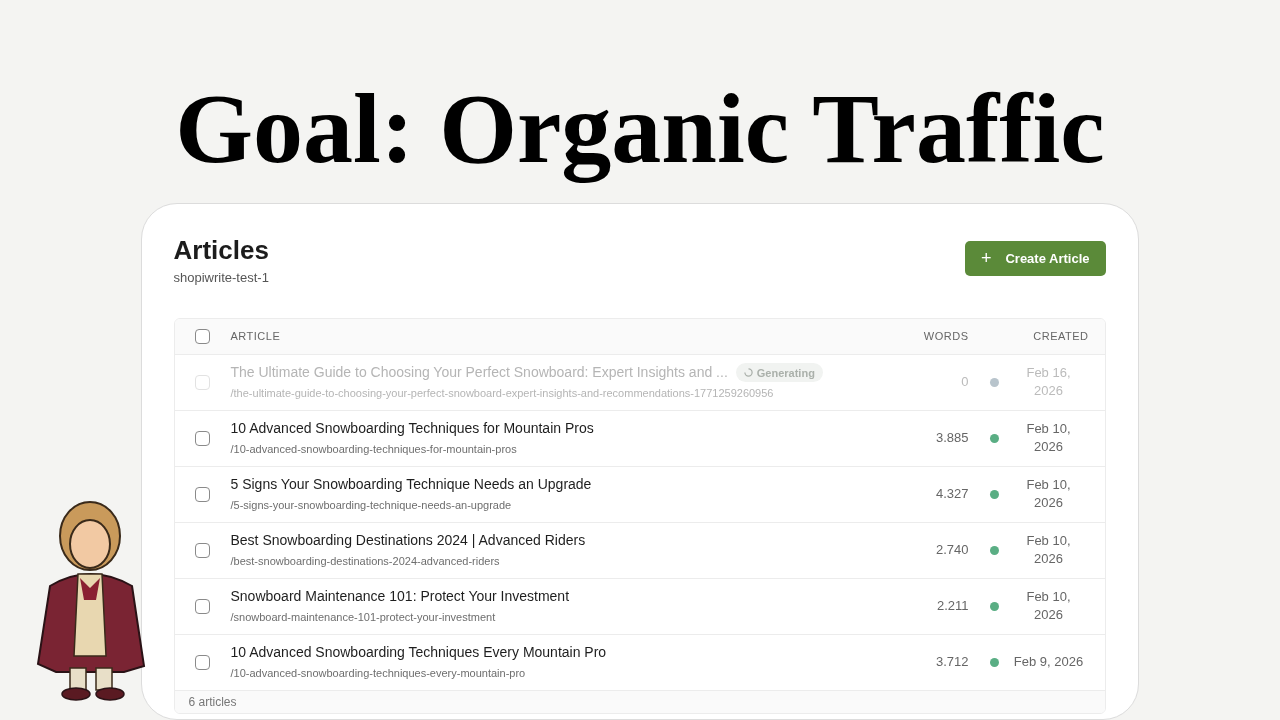 This screenshot has width=1280, height=720. I want to click on article-slug: /10-advanced-snowboarding-techniques-for-mountain-pros, so click(374, 450).